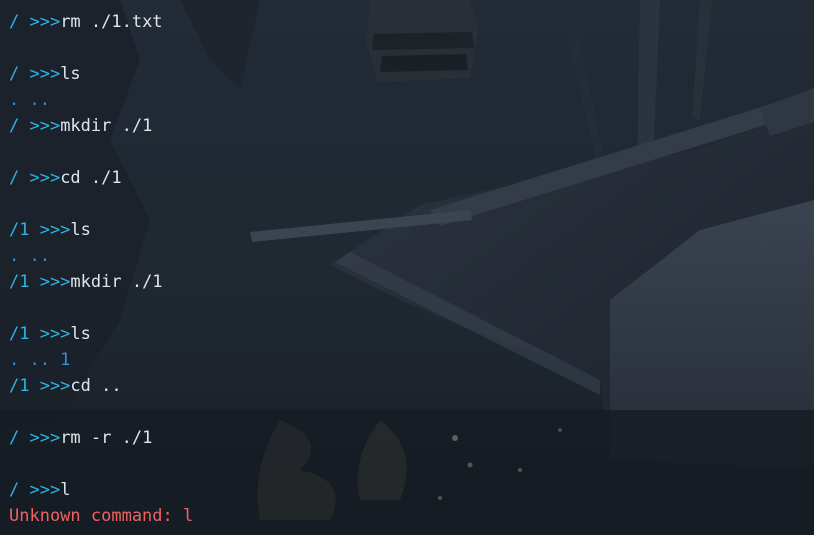  I want to click on terminal-line: / >>>rm -r ./1, so click(409, 438).